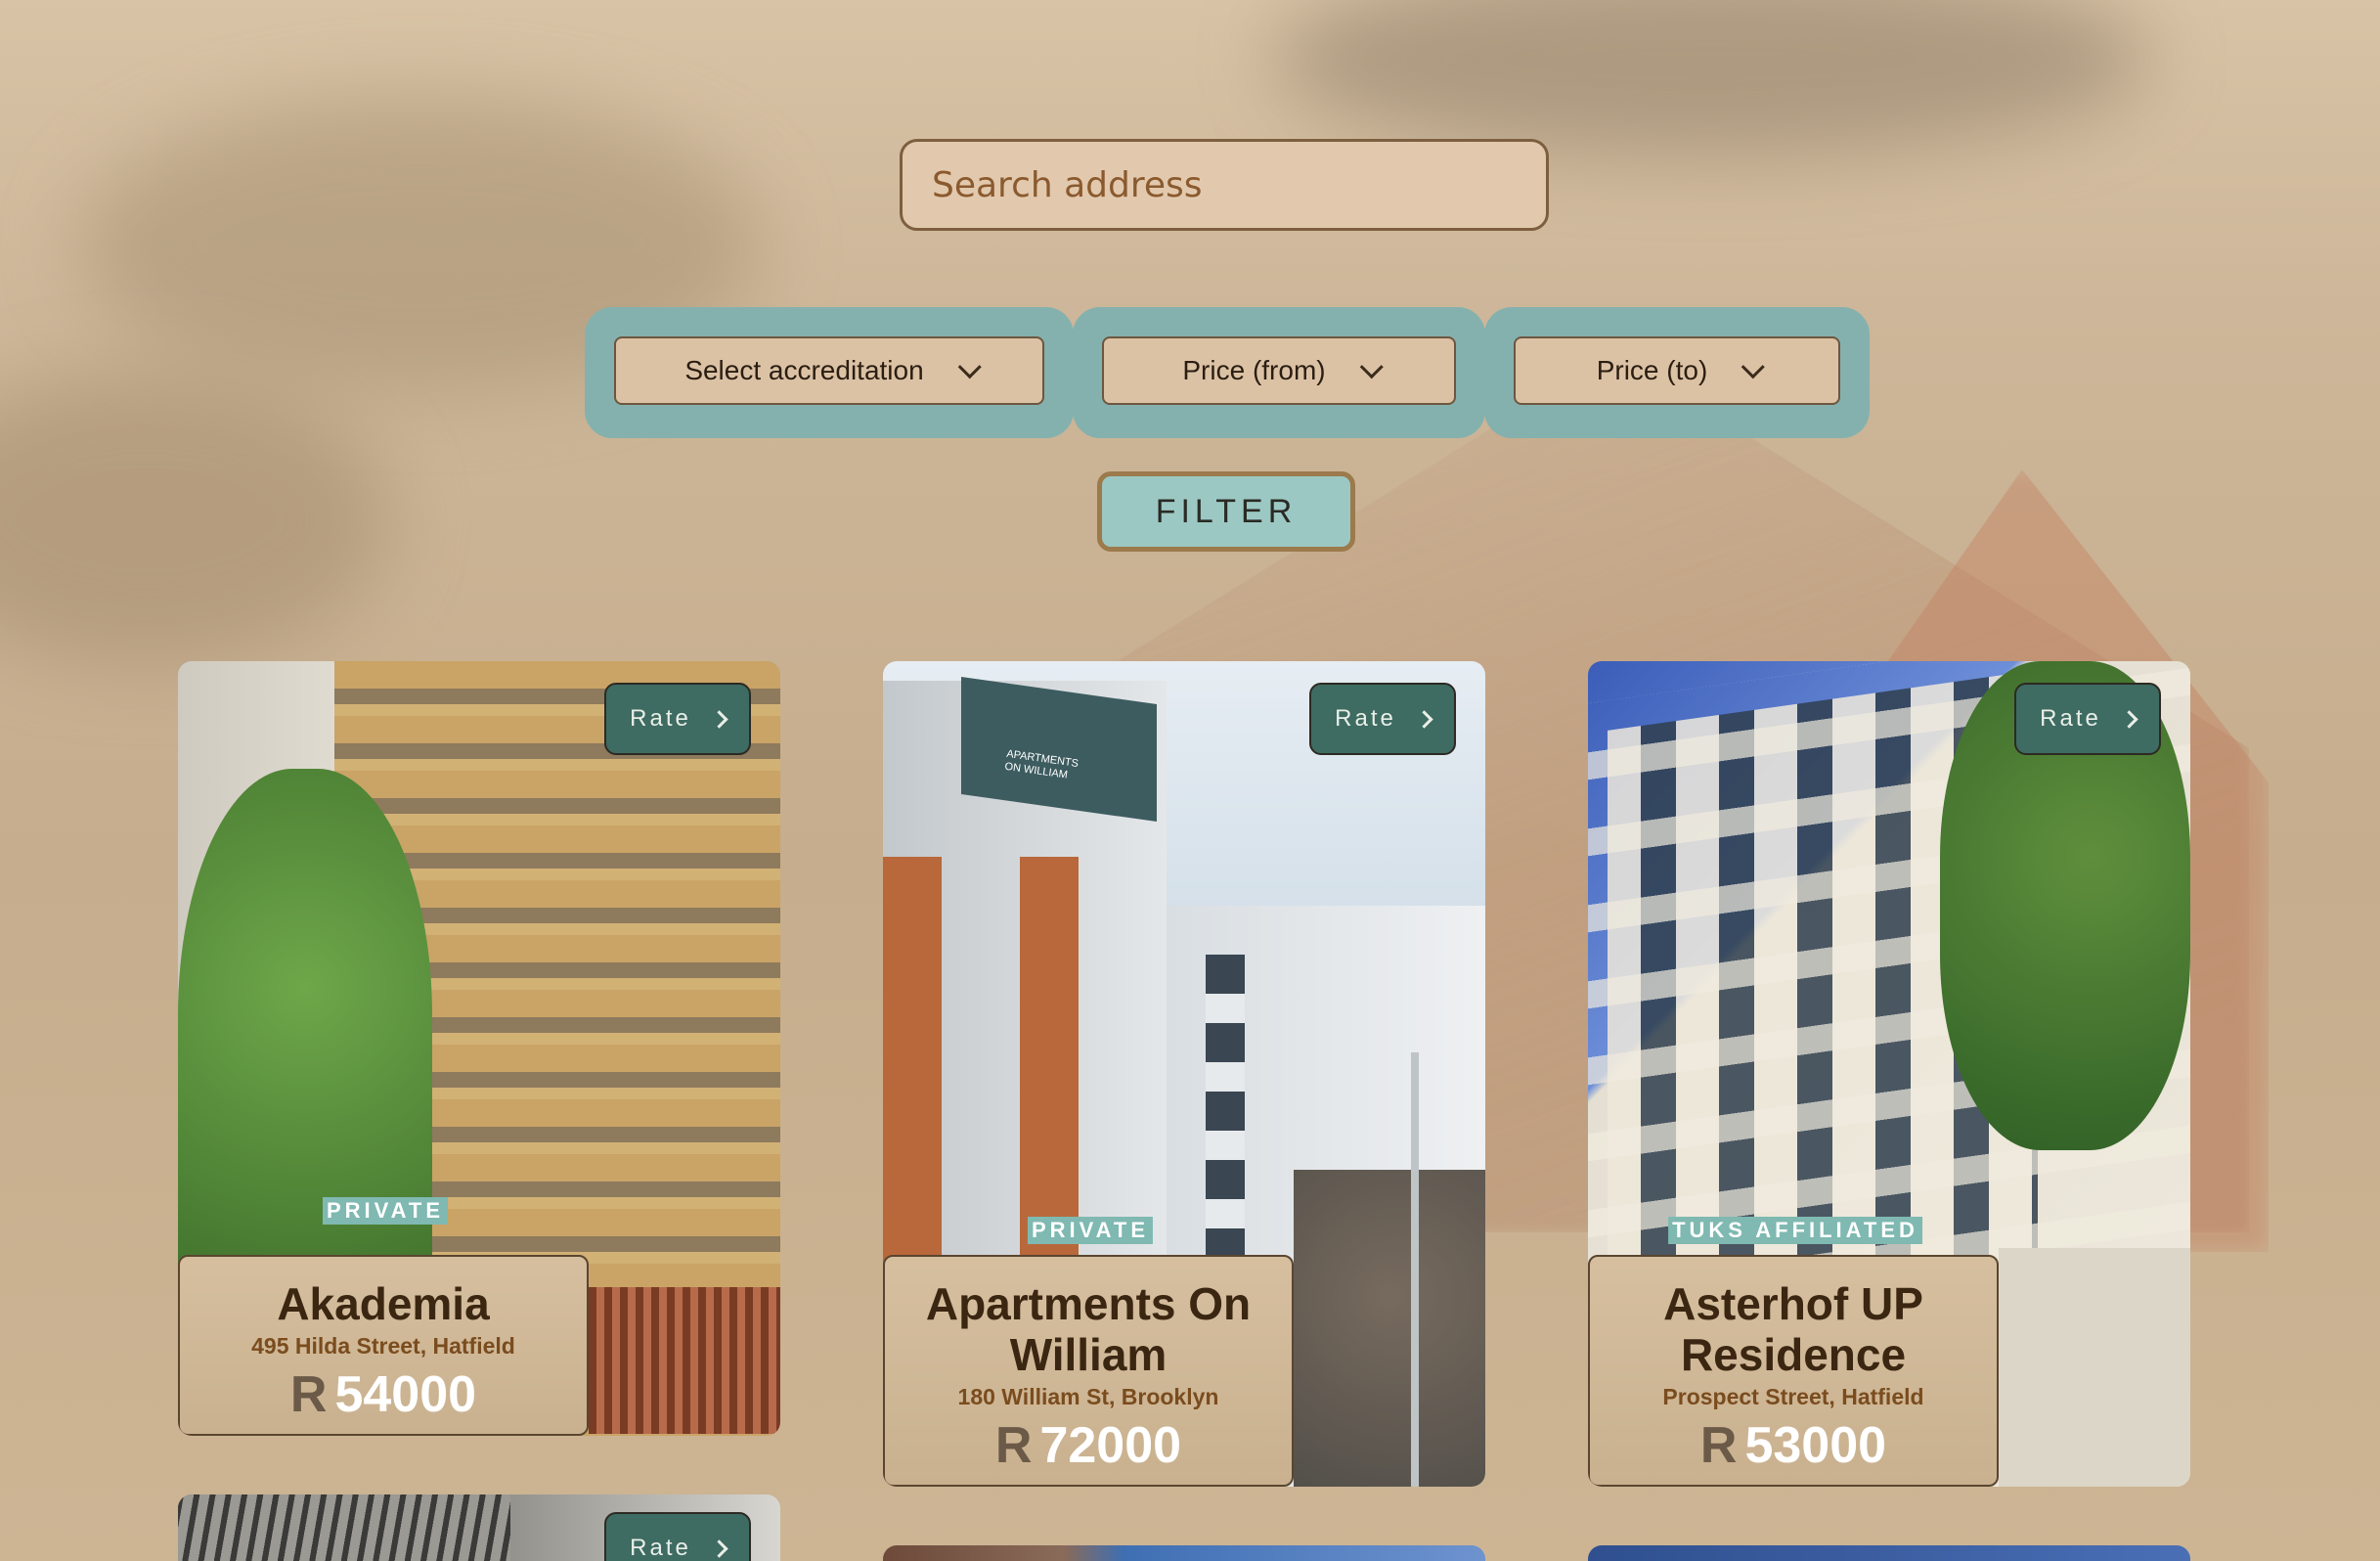 The height and width of the screenshot is (1561, 2380). Describe the element at coordinates (1226, 511) in the screenshot. I see `filter-button: FILTER` at that location.